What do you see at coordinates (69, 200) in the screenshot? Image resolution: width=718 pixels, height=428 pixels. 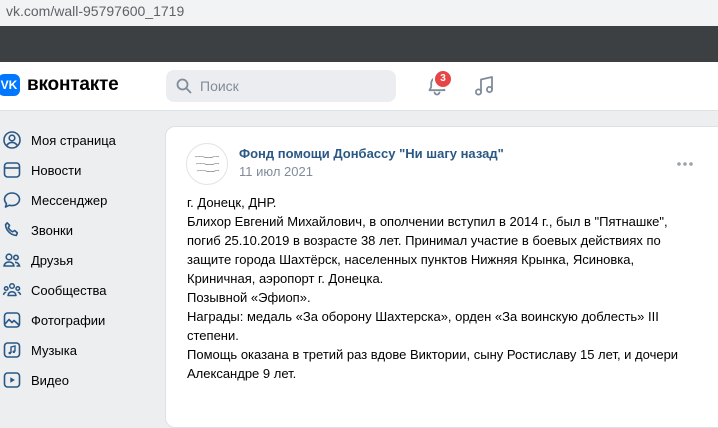 I see `sidebar-item-label: Мессенджер` at bounding box center [69, 200].